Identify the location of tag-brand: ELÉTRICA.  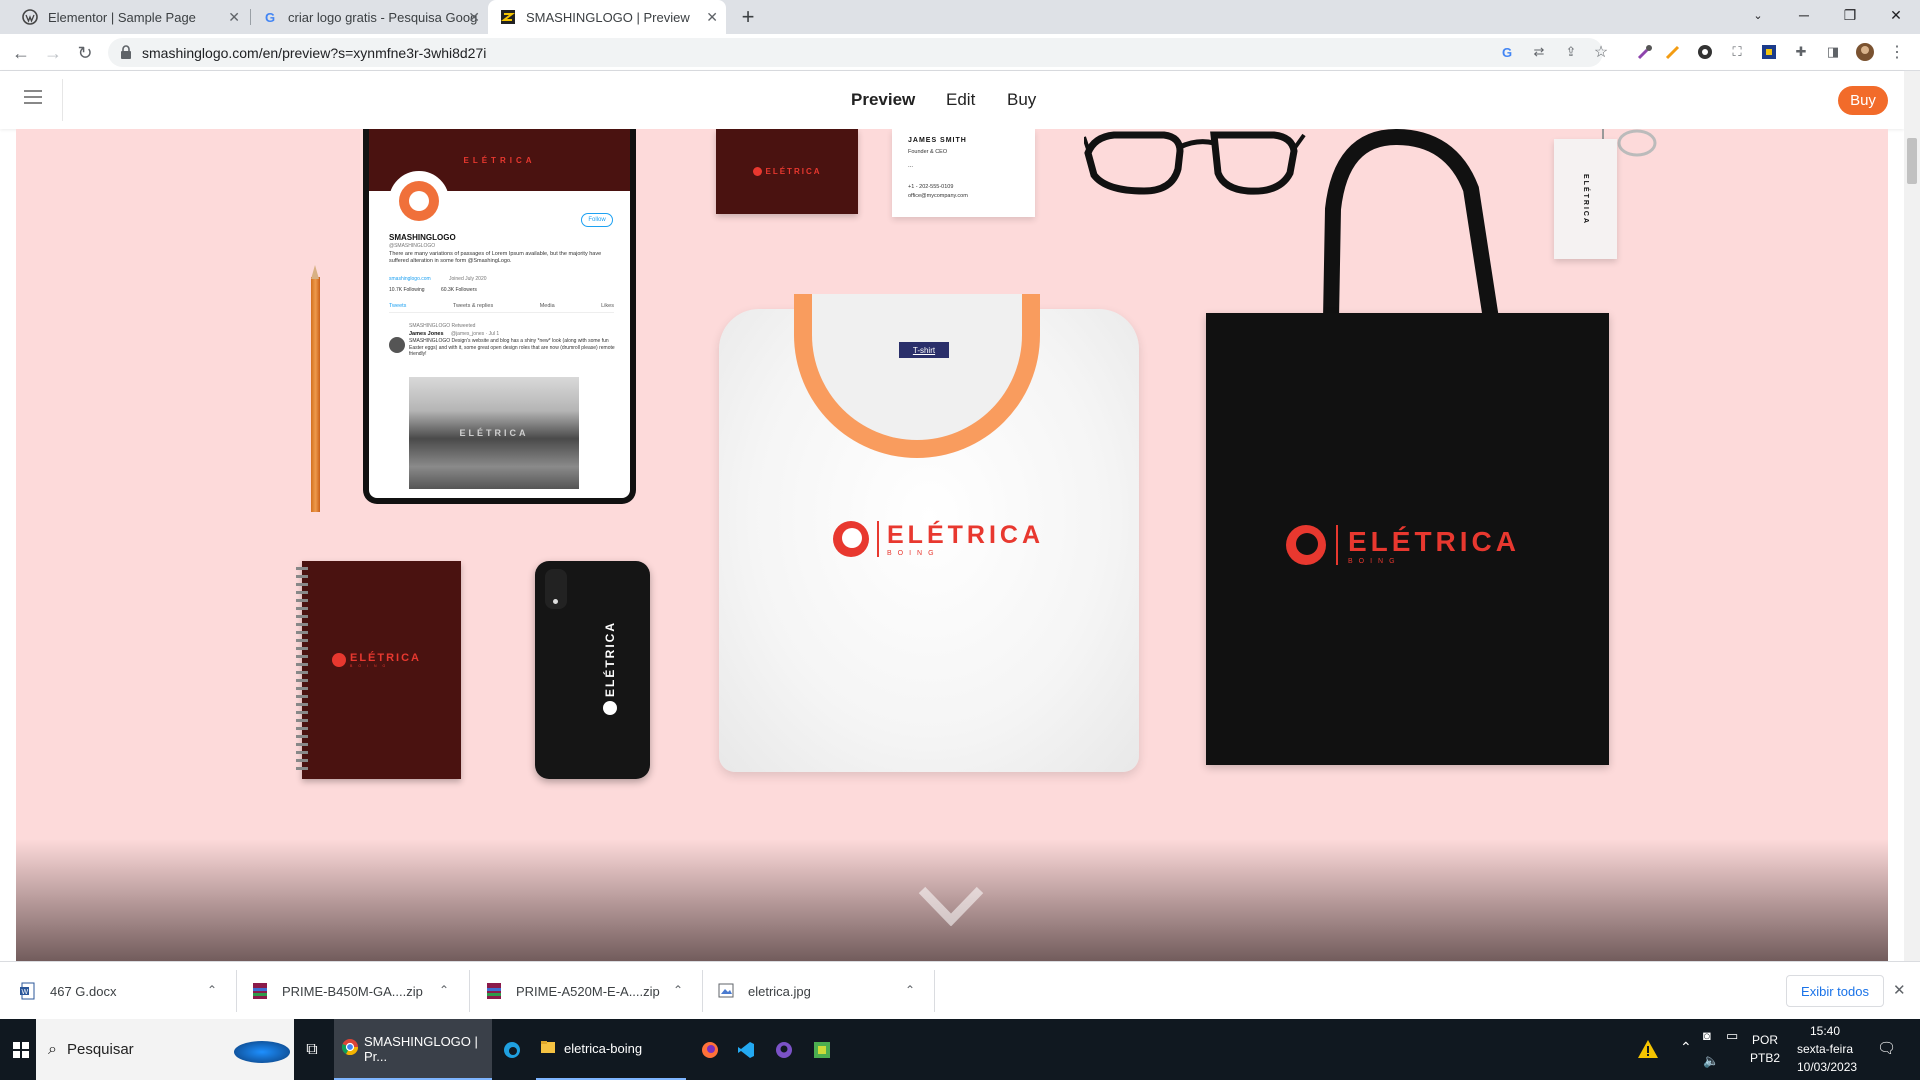
(1585, 199).